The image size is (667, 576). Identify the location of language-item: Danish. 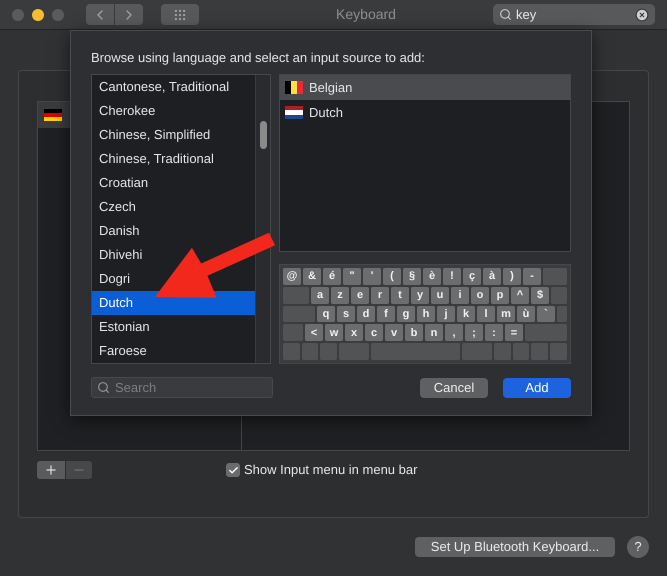
(173, 231).